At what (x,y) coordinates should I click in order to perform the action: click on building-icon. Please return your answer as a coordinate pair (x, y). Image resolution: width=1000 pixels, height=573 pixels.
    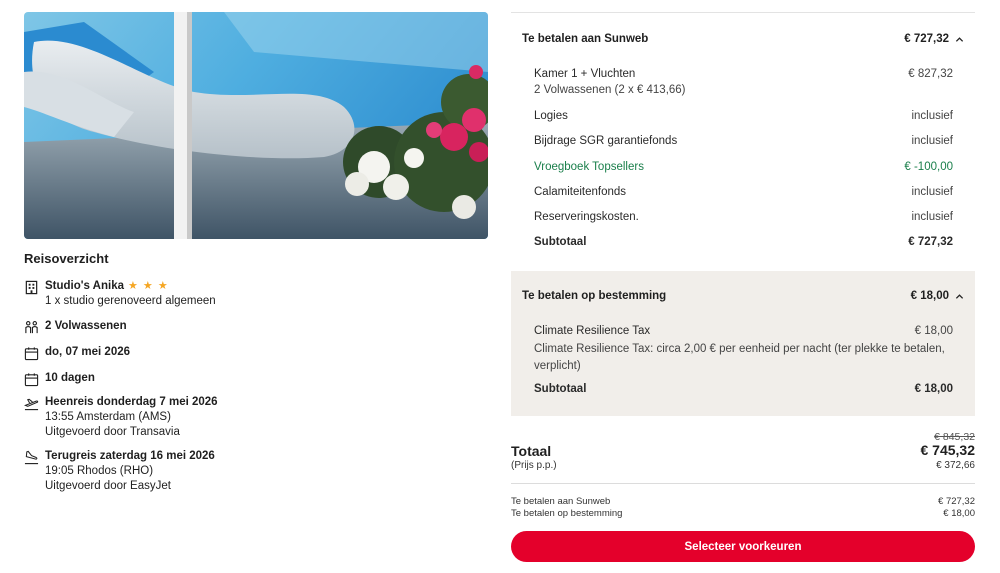
    Looking at the image, I should click on (31, 287).